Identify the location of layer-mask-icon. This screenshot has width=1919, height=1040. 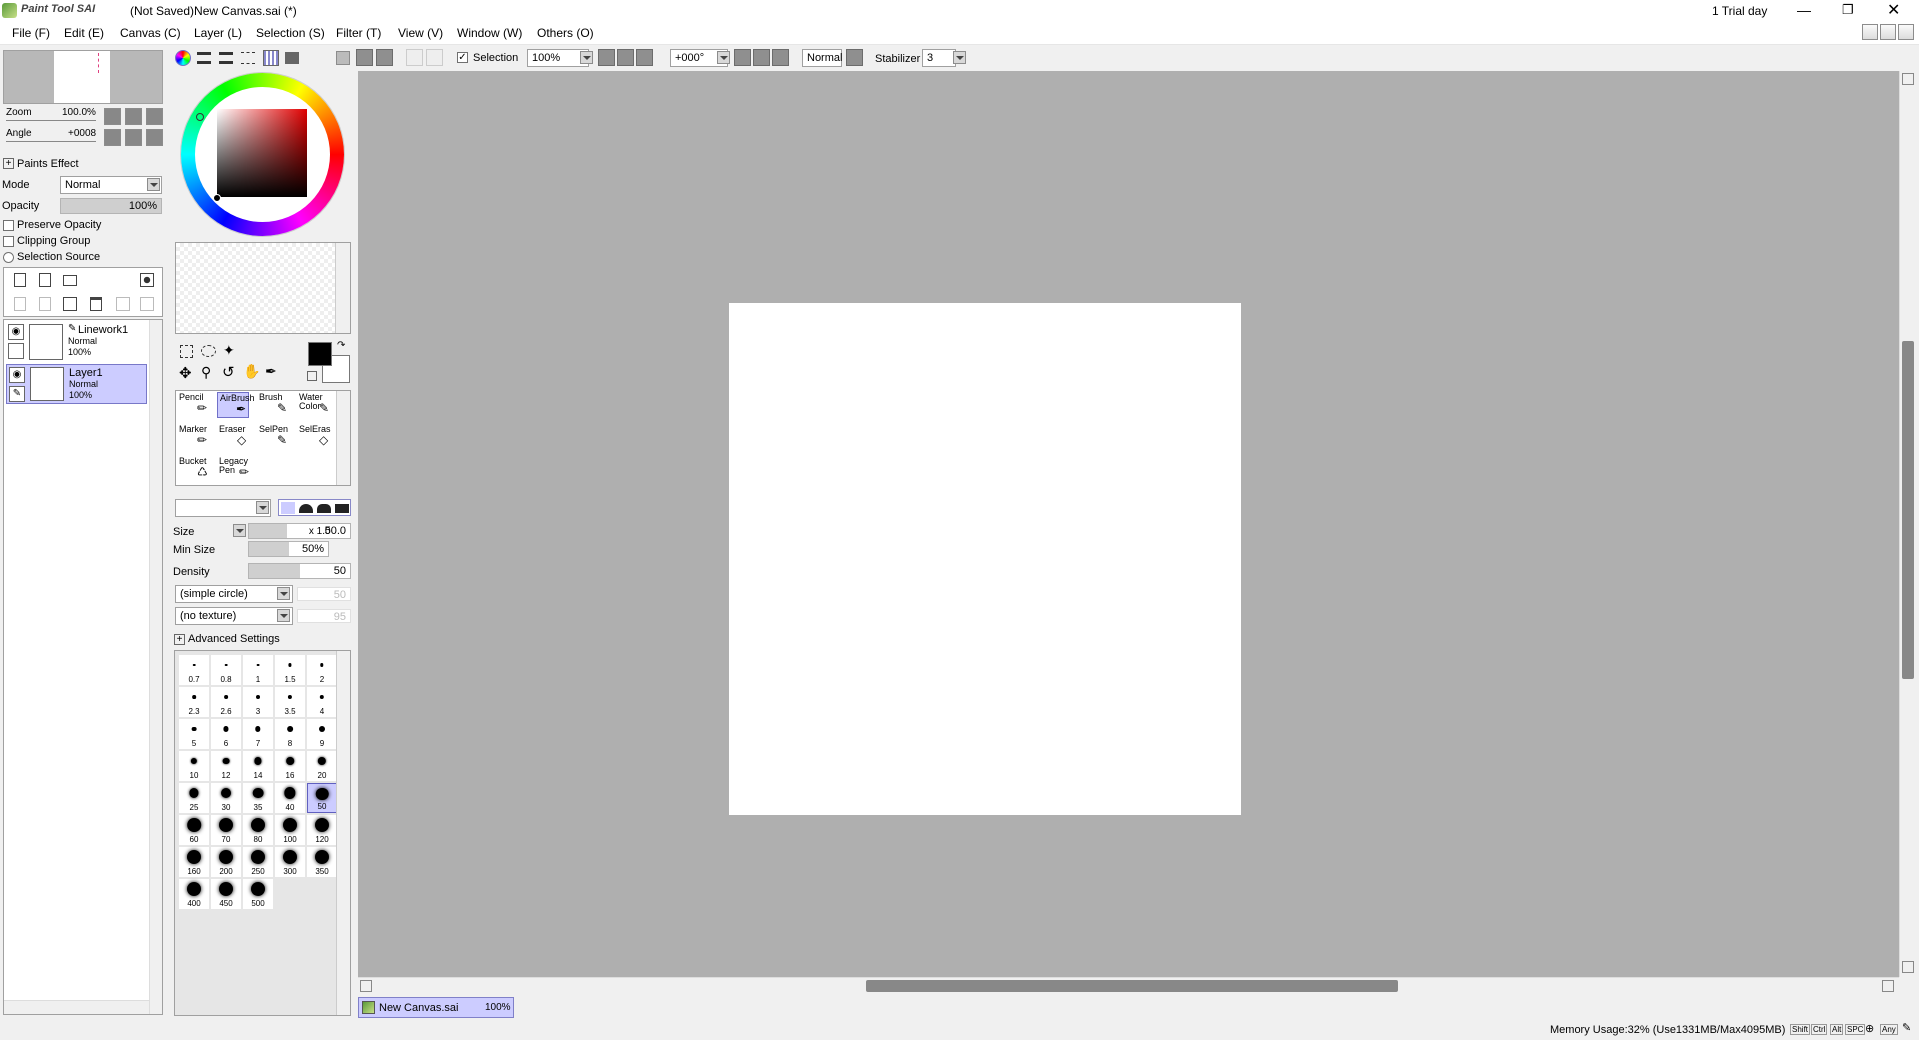
(147, 280).